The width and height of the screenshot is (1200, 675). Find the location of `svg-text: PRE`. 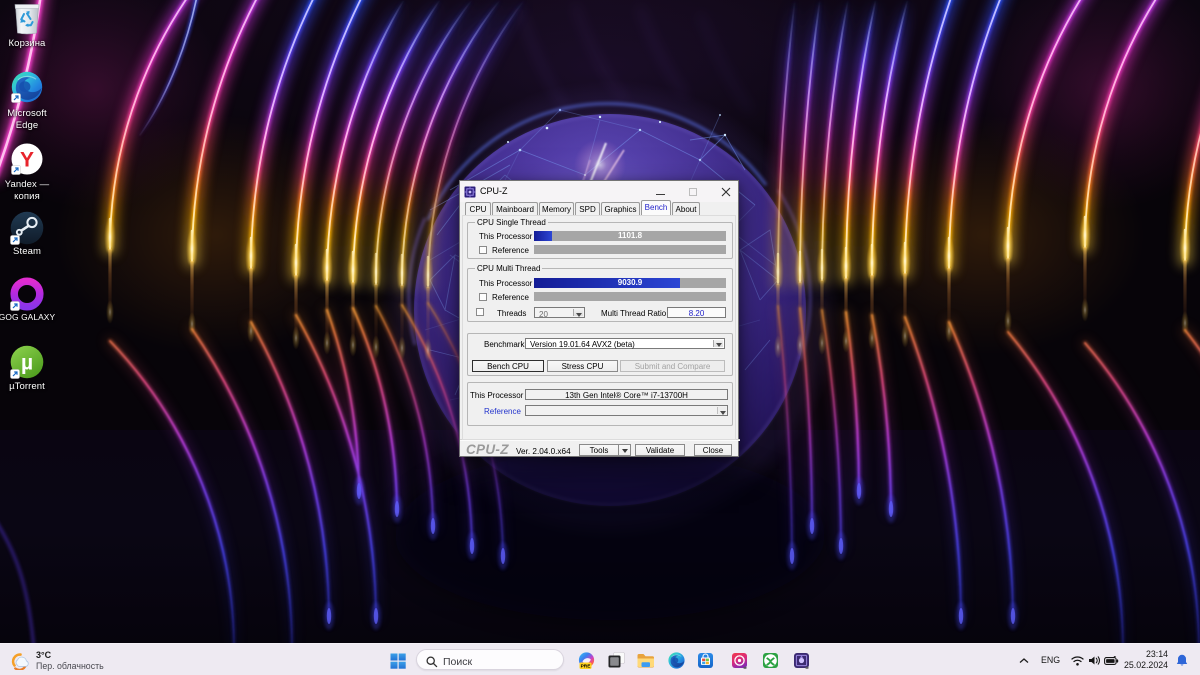

svg-text: PRE is located at coordinates (586, 666).